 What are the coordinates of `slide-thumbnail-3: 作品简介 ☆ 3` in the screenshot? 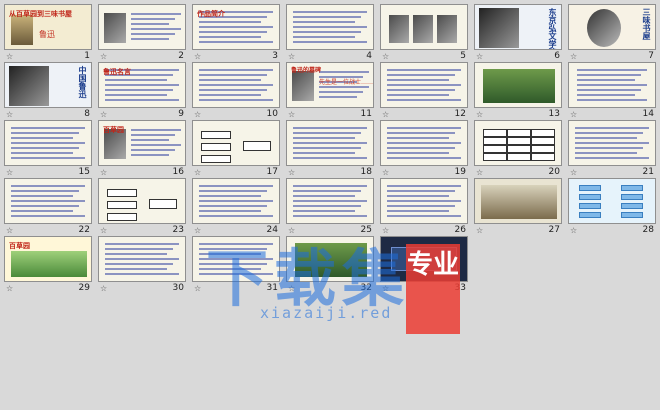 It's located at (236, 33).